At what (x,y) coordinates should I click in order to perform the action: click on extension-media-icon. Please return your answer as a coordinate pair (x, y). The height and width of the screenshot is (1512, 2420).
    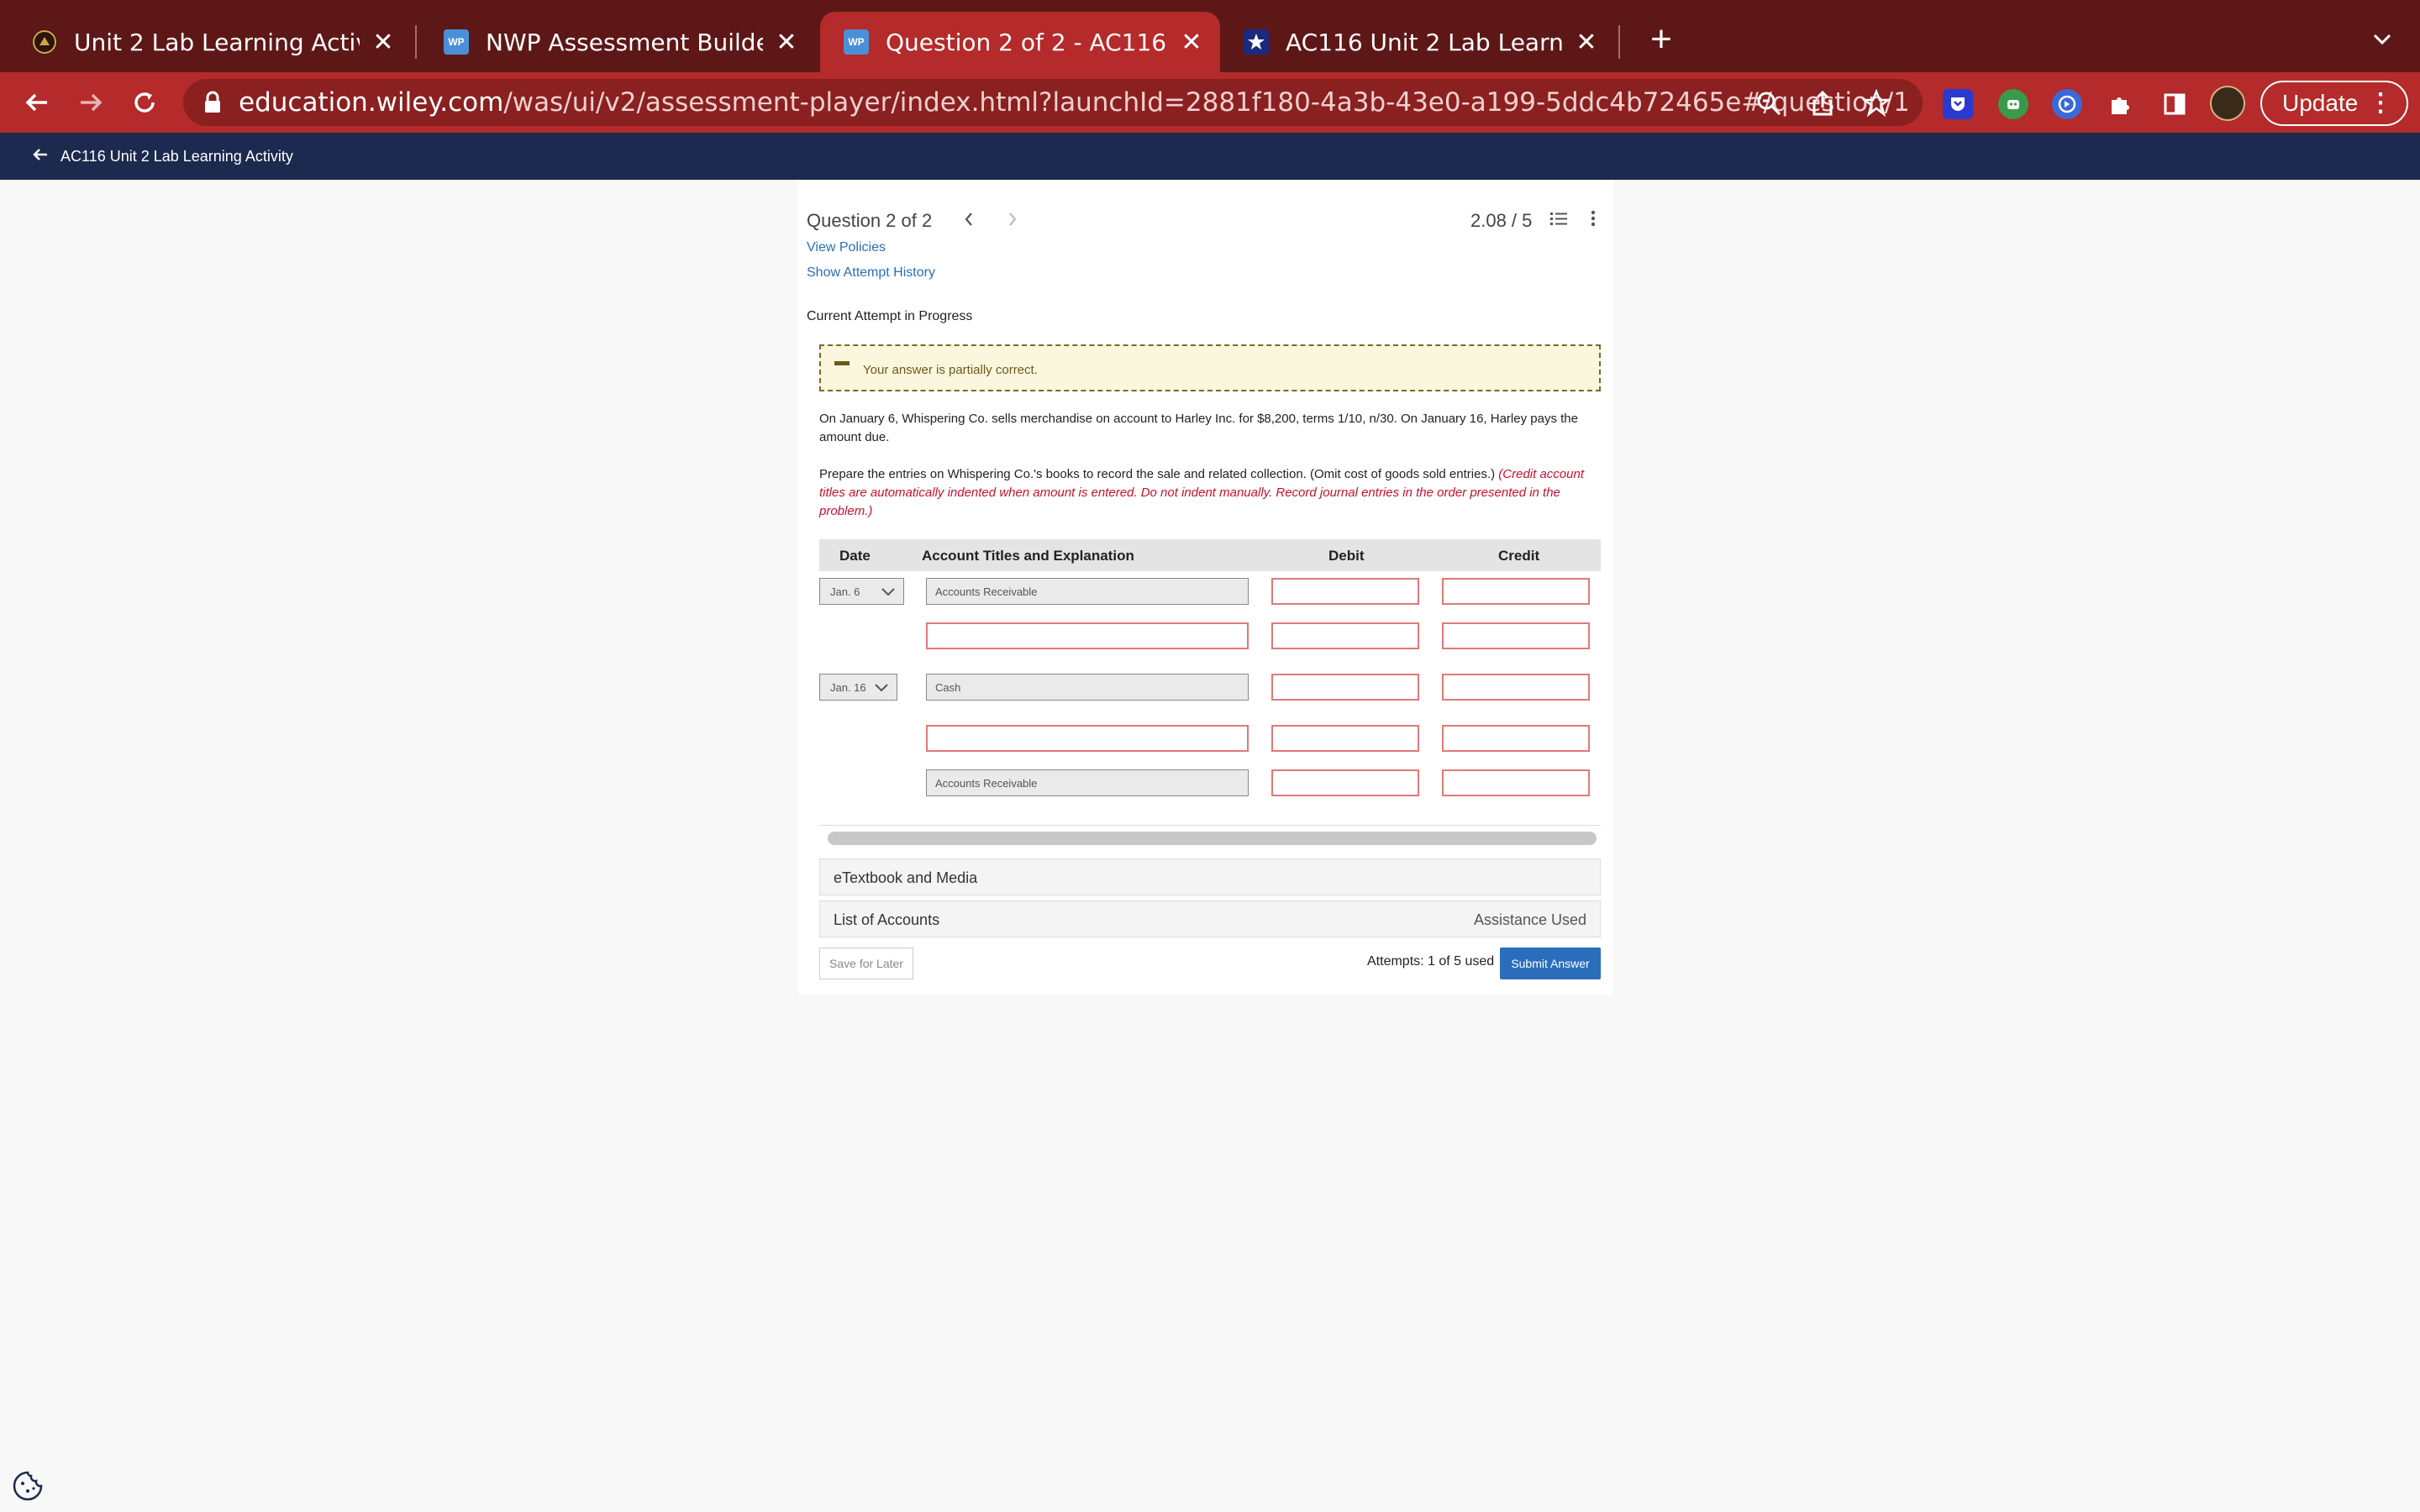
    Looking at the image, I should click on (2067, 104).